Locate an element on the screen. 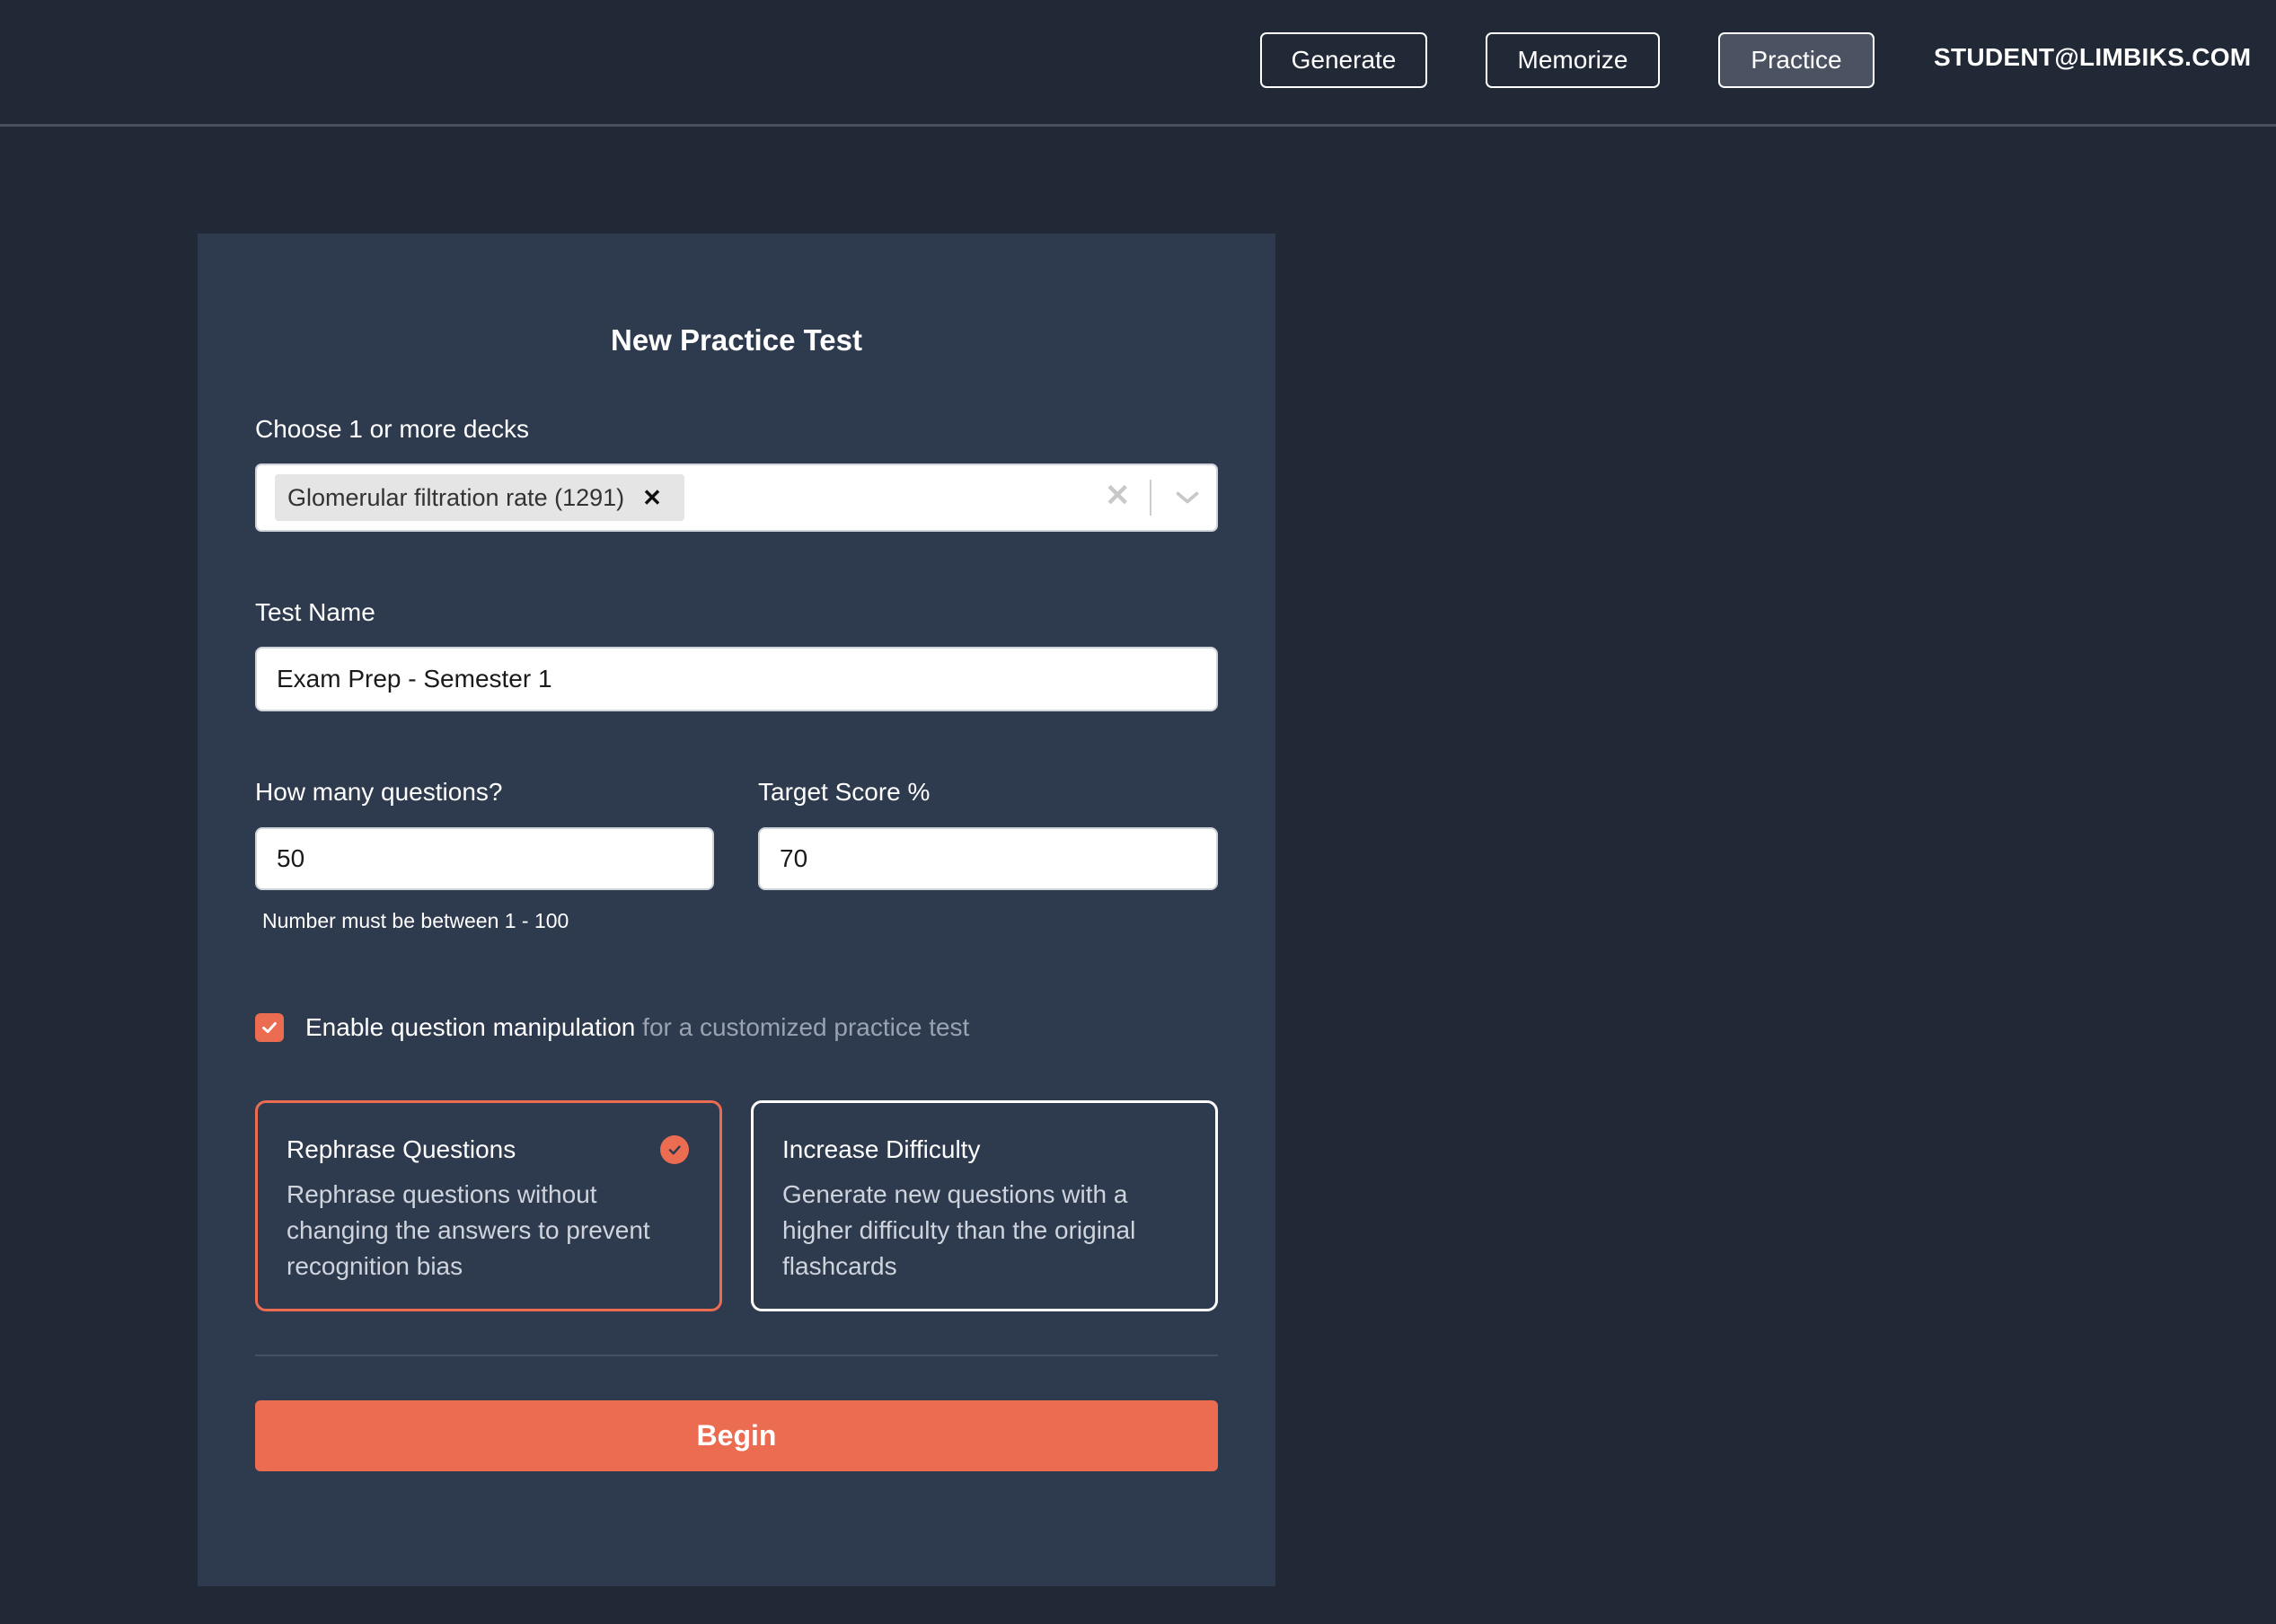 Image resolution: width=2276 pixels, height=1624 pixels. nav-generate-button: Generate is located at coordinates (1343, 60).